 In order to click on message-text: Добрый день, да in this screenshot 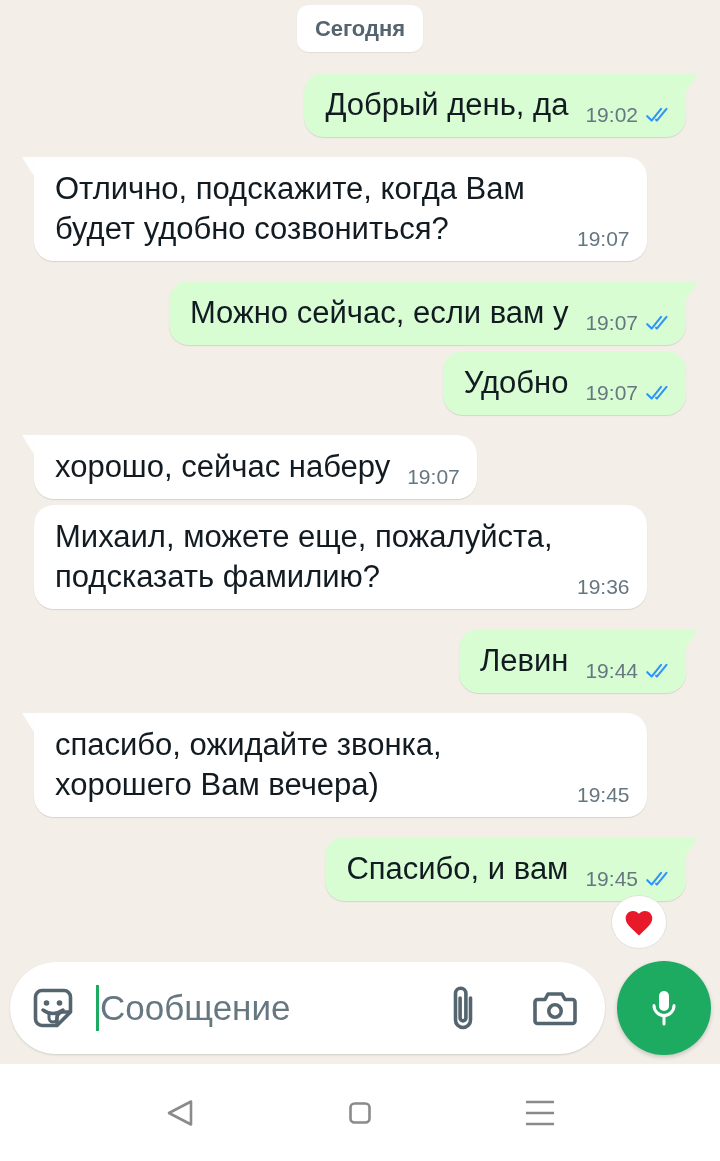, I will do `click(447, 105)`.